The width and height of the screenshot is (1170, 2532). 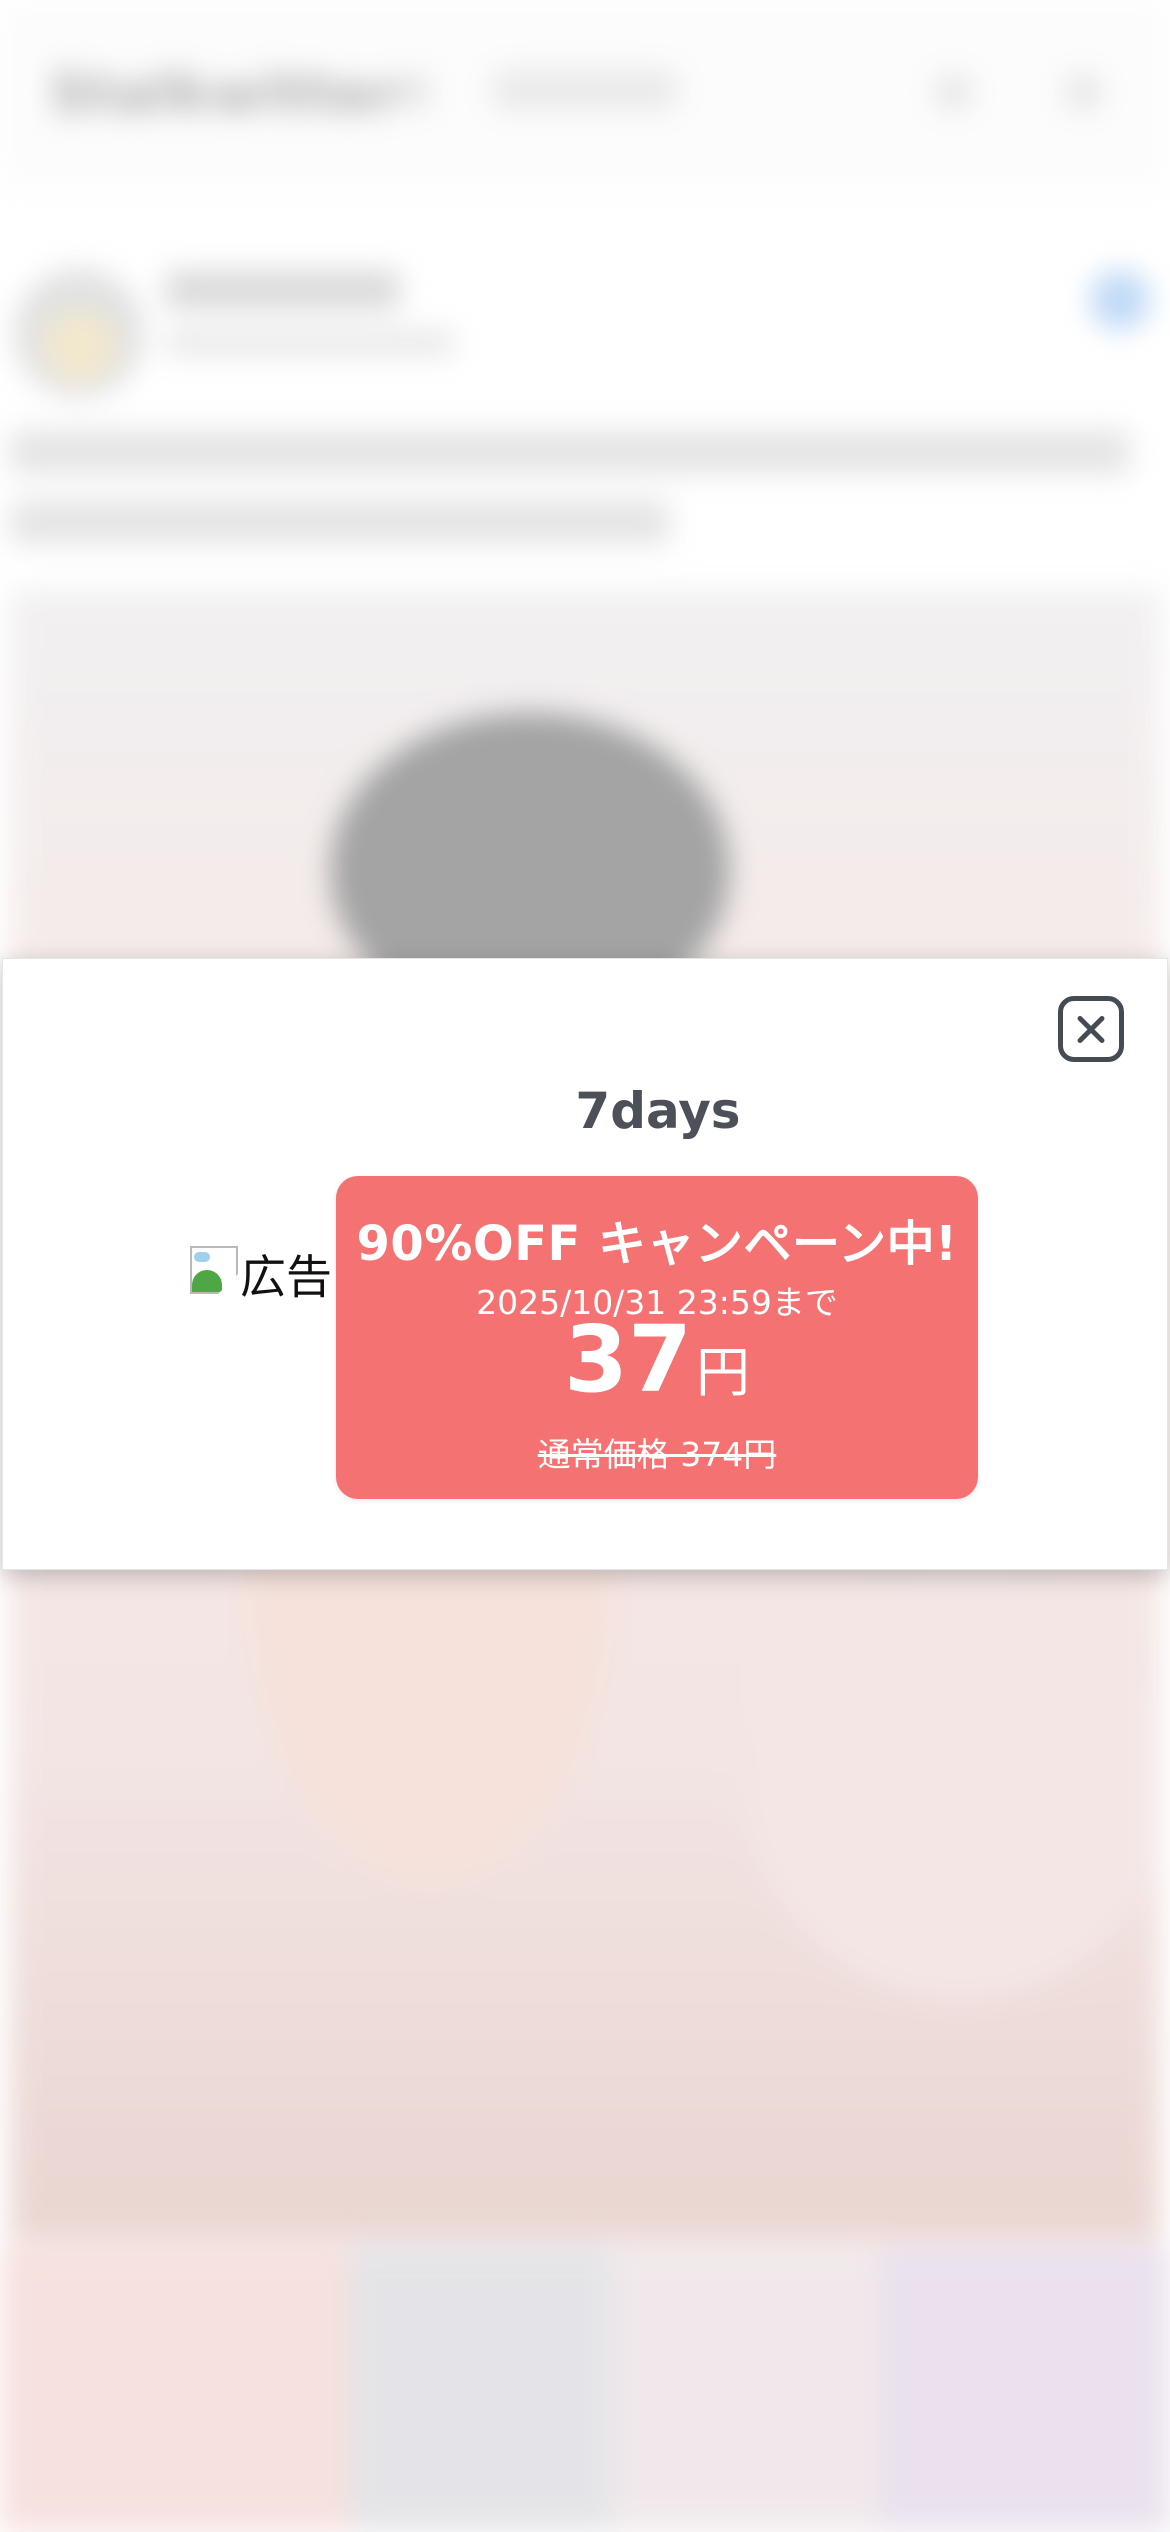 I want to click on ad-image: 広告, so click(x=261, y=1274).